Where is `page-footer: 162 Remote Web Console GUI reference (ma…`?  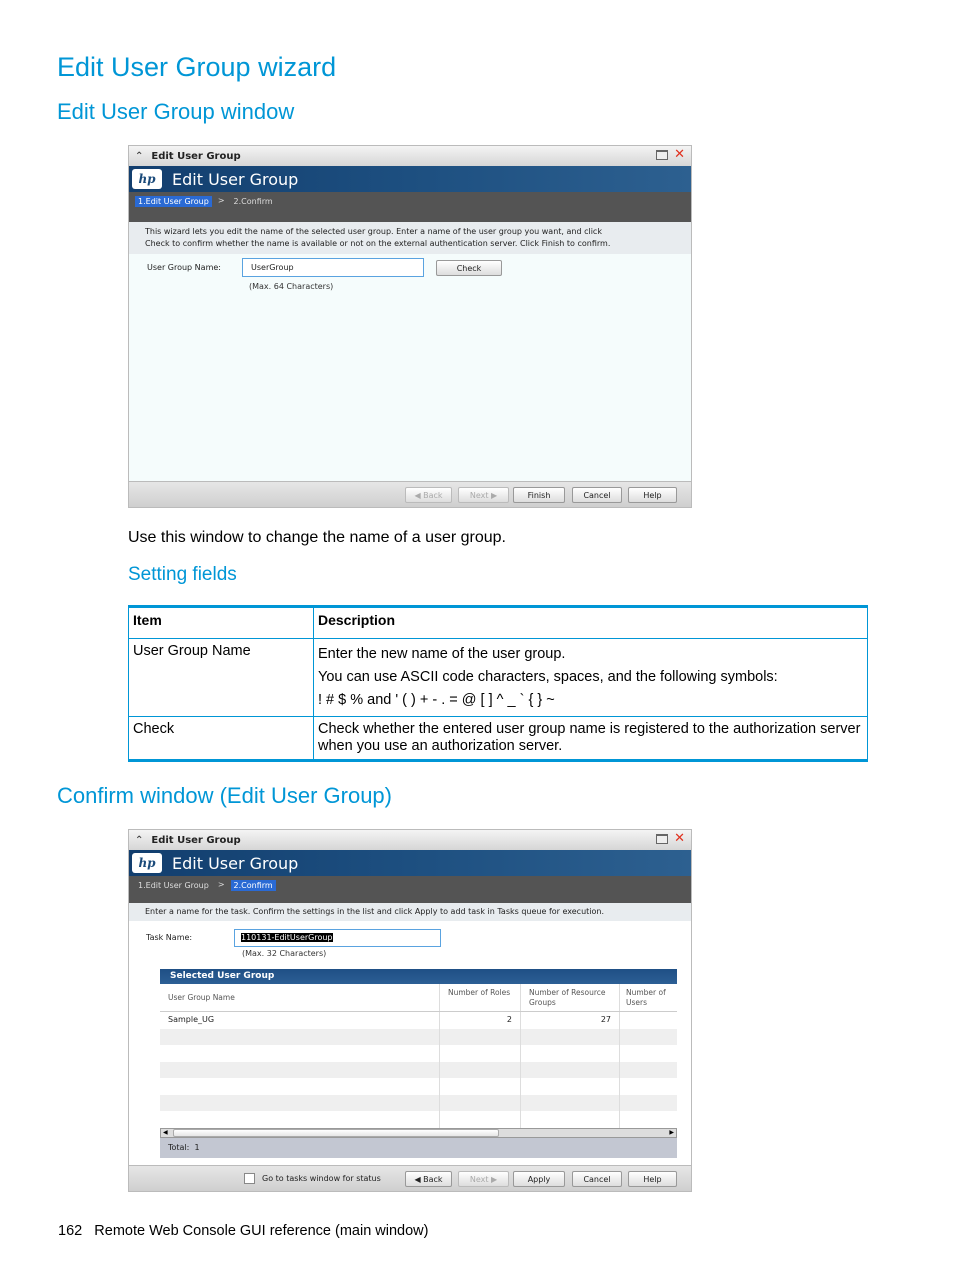 page-footer: 162 Remote Web Console GUI reference (ma… is located at coordinates (243, 1231).